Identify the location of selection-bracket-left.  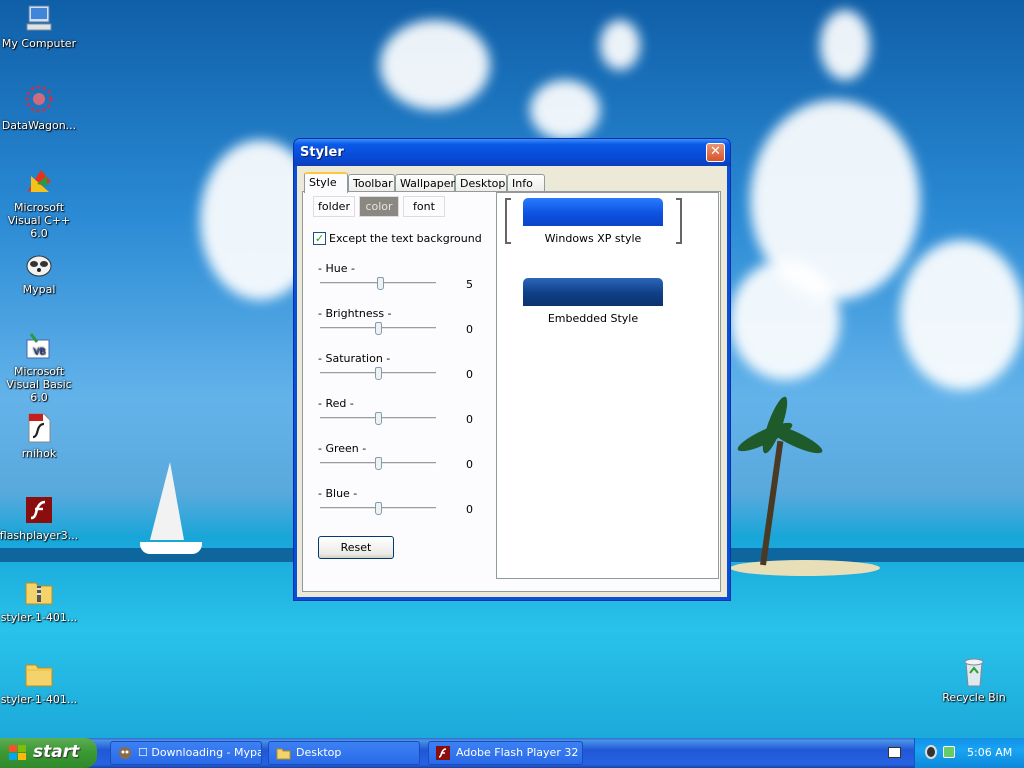
(508, 221).